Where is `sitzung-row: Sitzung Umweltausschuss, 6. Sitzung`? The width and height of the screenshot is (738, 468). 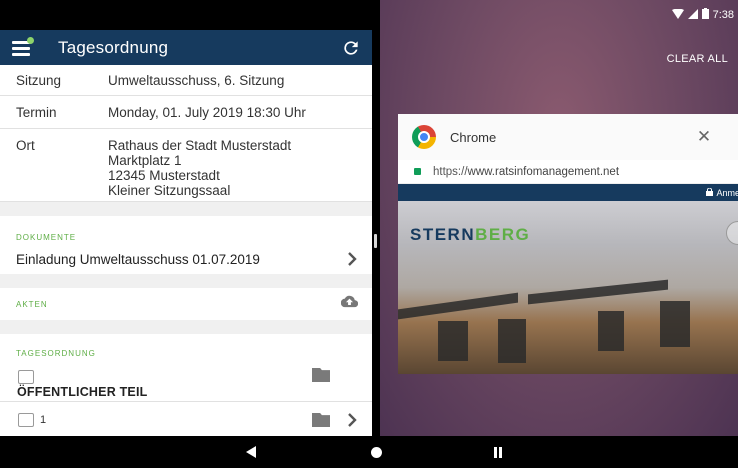
sitzung-row: Sitzung Umweltausschuss, 6. Sitzung is located at coordinates (186, 80).